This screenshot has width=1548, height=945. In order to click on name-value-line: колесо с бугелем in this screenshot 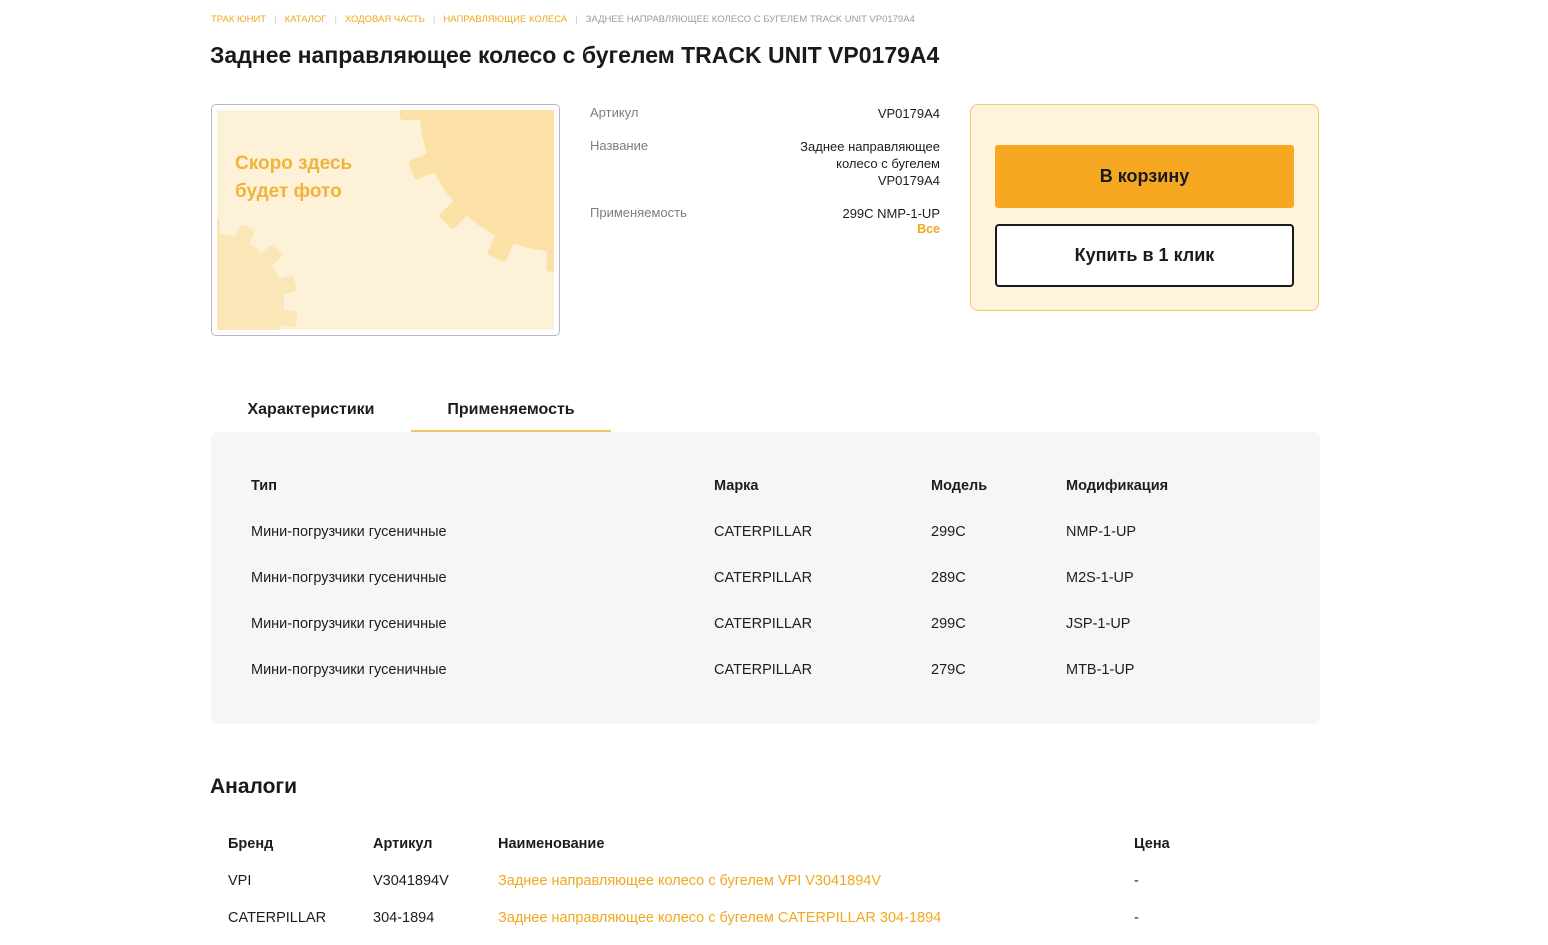, I will do `click(888, 163)`.